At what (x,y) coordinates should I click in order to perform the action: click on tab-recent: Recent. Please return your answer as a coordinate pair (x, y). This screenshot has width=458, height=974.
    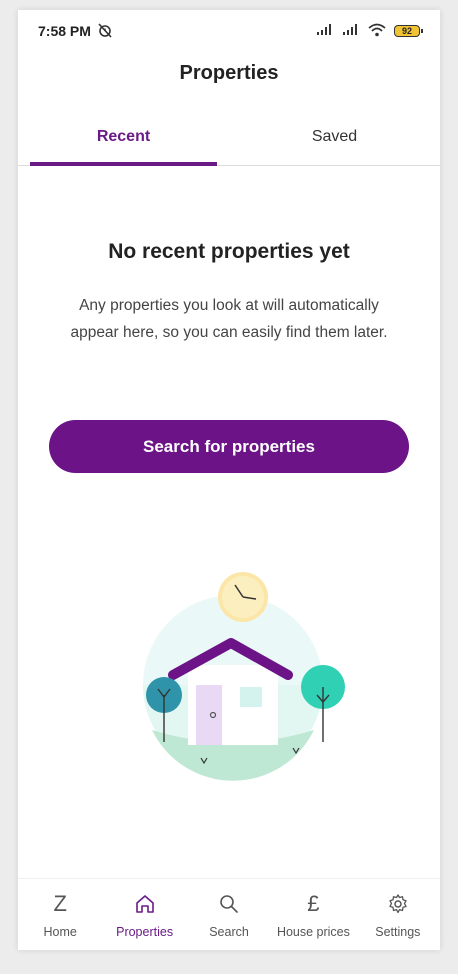
    Looking at the image, I should click on (123, 141).